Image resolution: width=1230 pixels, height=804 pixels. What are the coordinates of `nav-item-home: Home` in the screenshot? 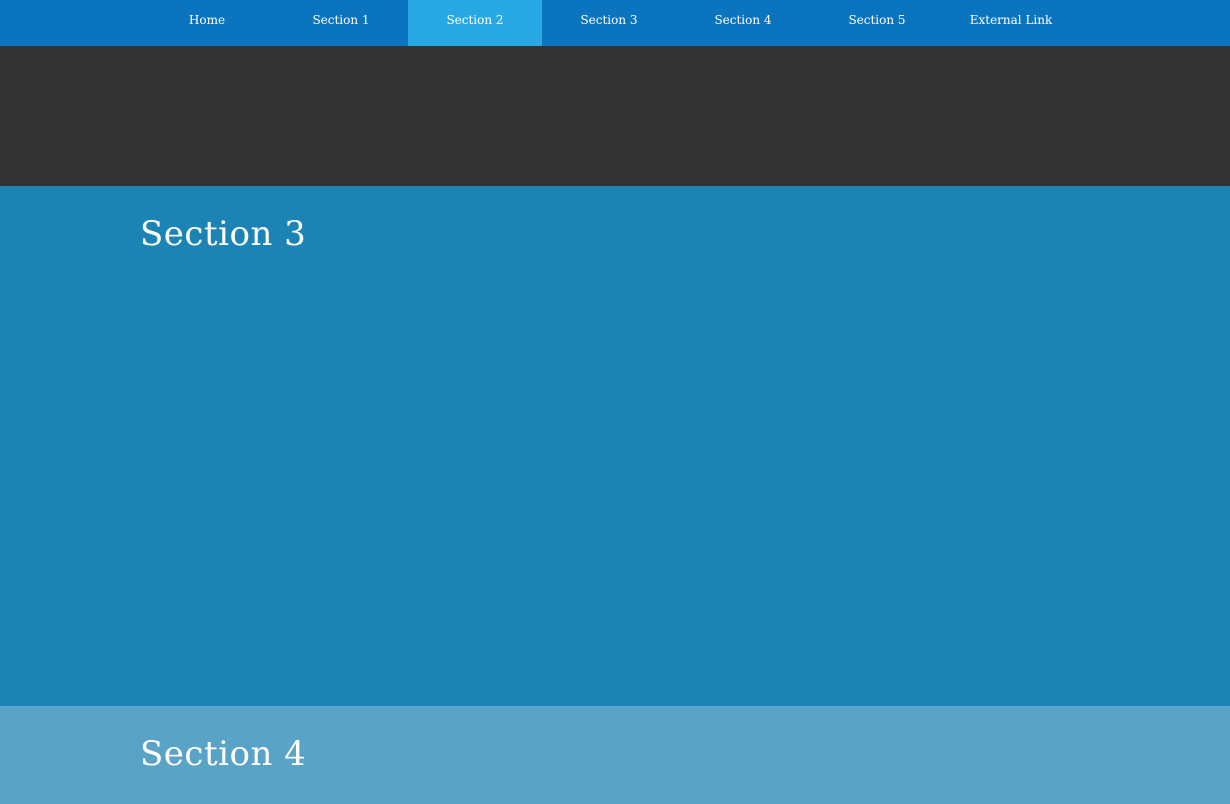 It's located at (207, 23).